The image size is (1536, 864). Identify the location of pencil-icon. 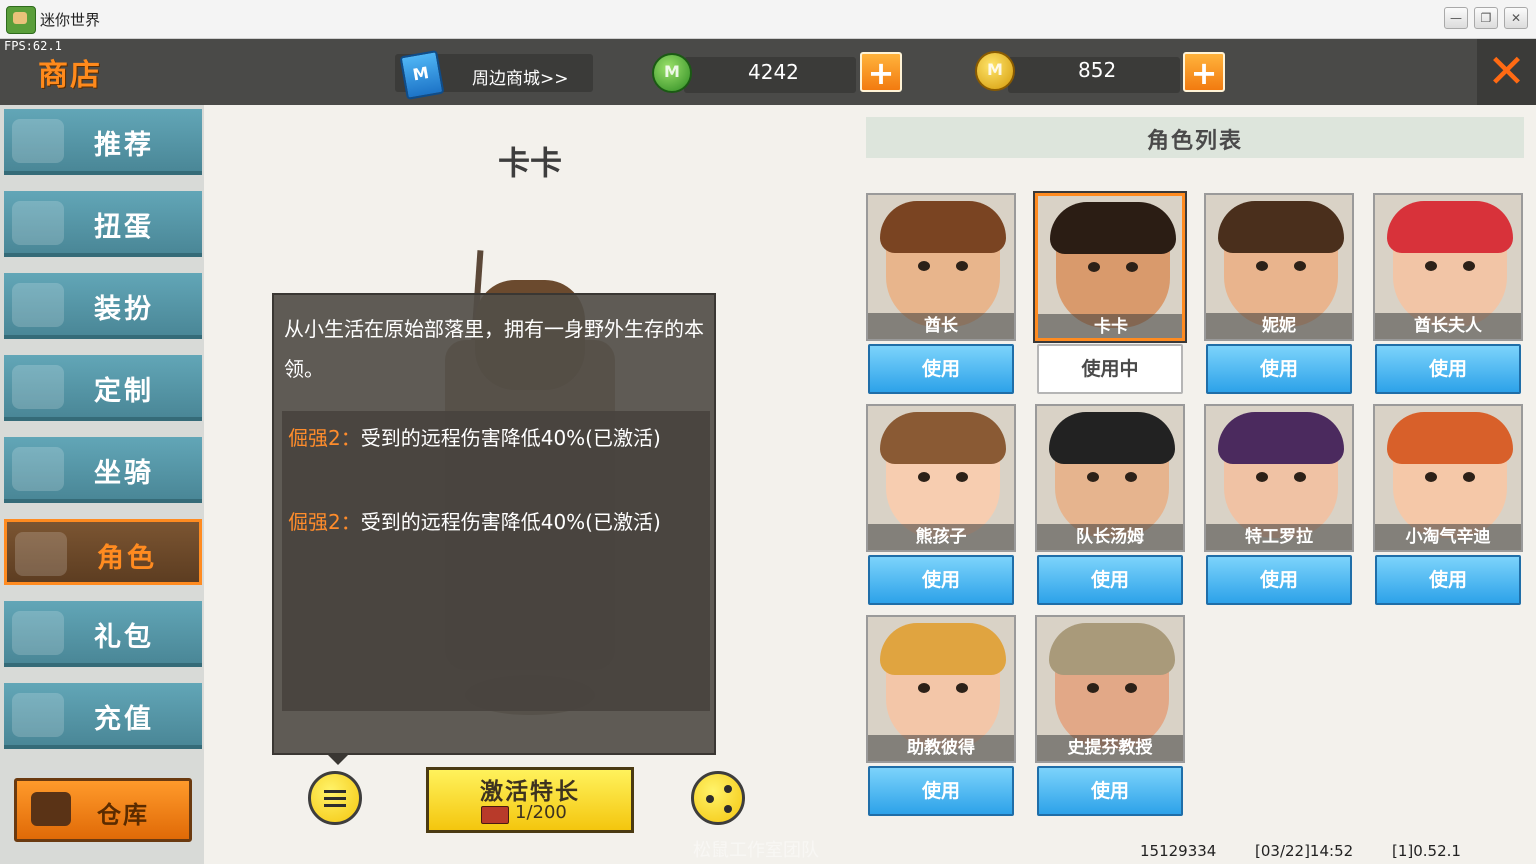
(38, 387).